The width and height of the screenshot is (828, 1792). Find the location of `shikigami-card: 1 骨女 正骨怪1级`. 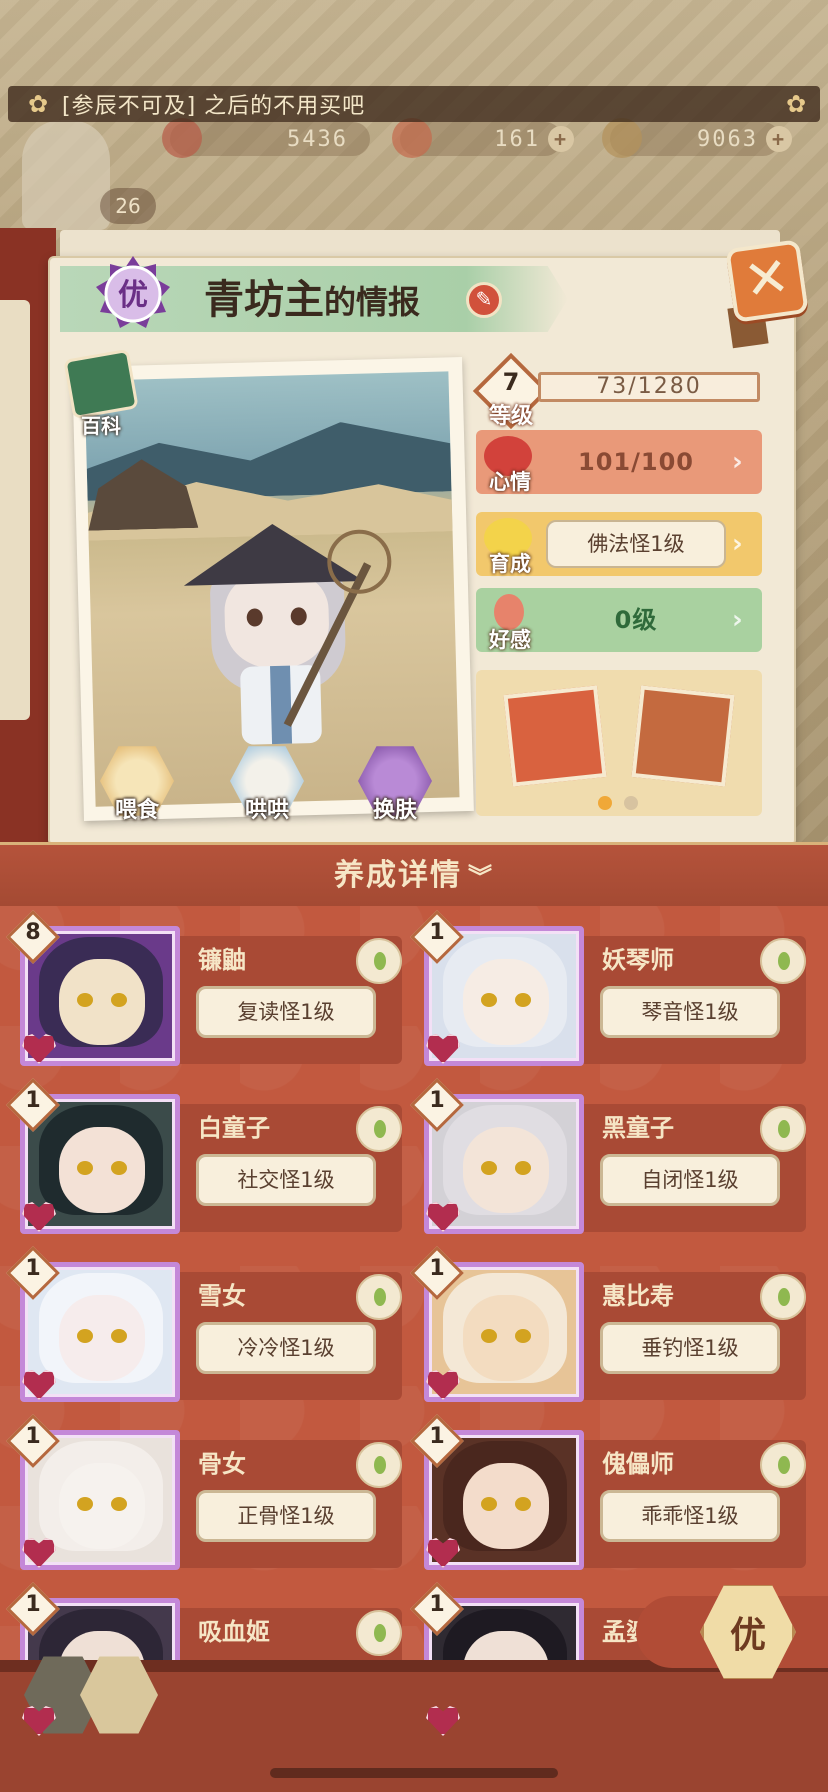

shikigami-card: 1 骨女 正骨怪1级 is located at coordinates (204, 1492).